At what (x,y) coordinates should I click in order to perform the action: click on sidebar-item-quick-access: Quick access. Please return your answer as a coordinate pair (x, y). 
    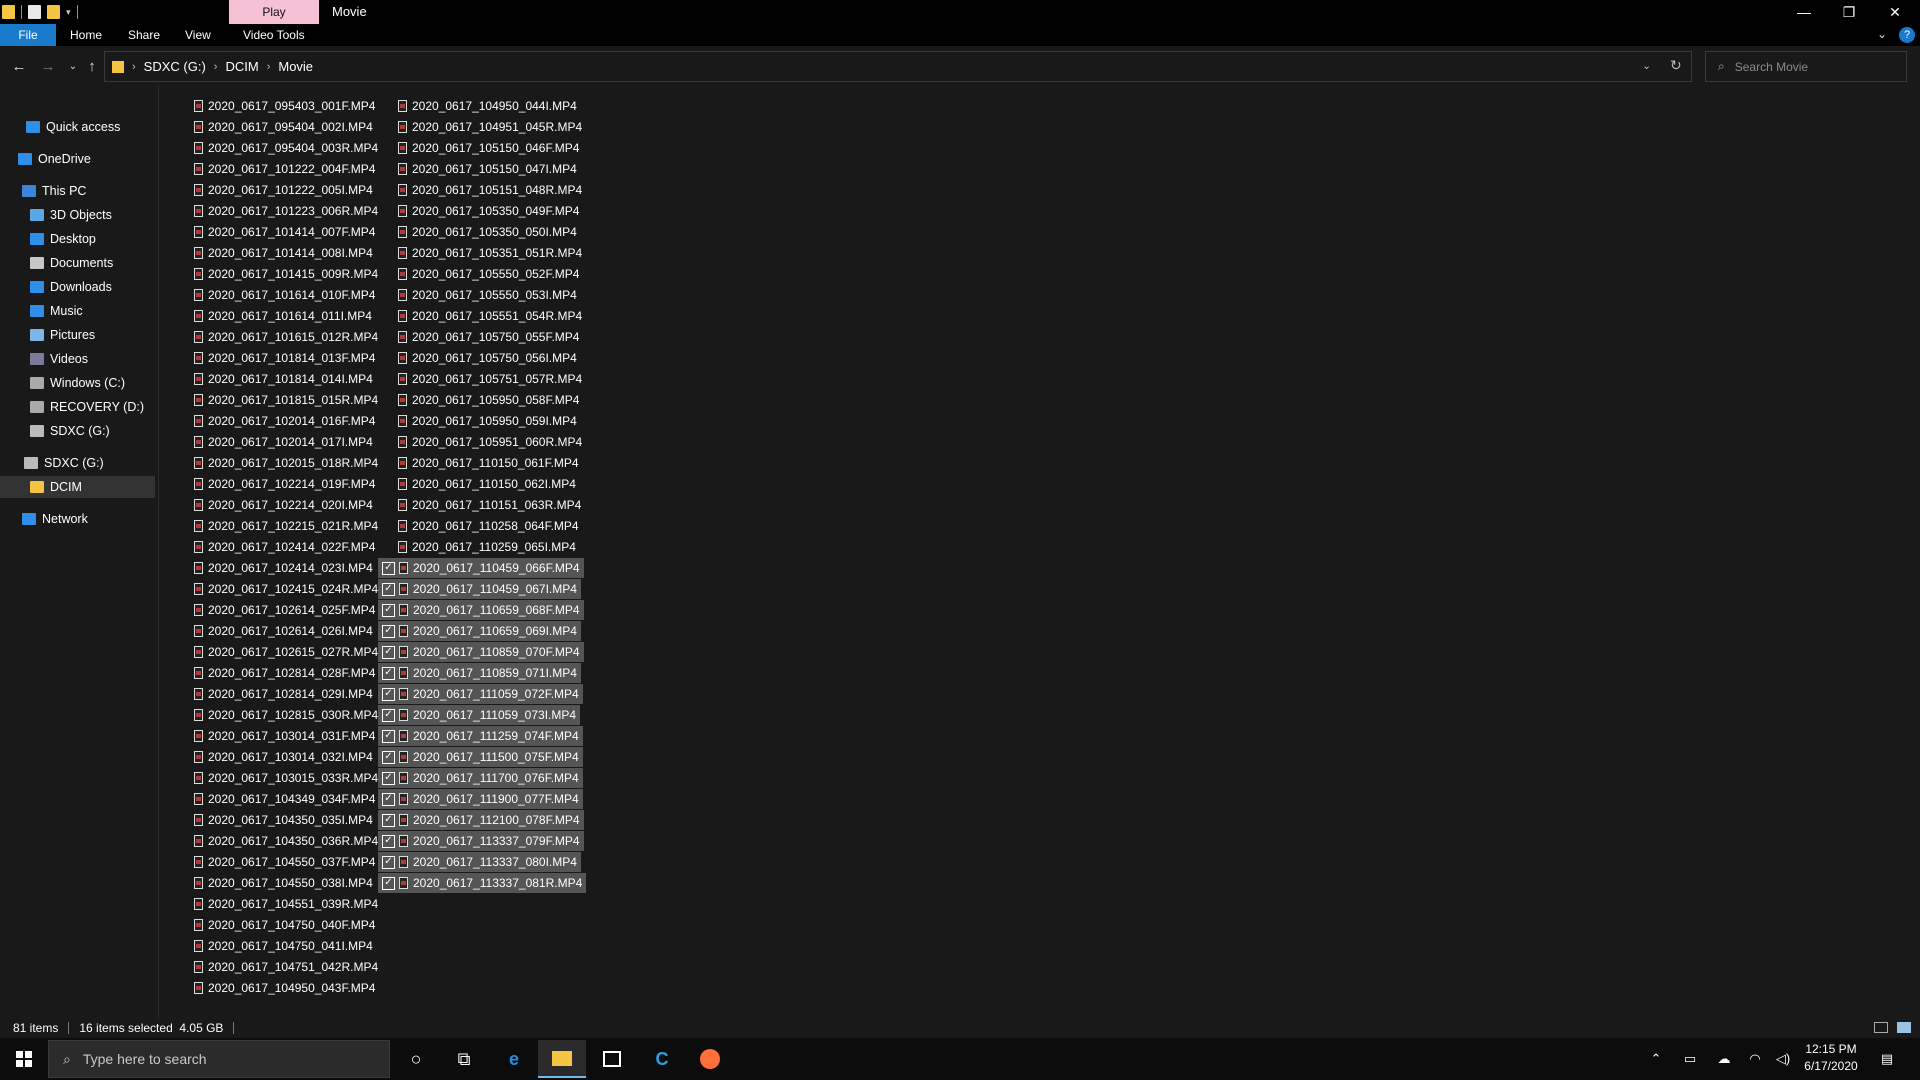
    Looking at the image, I should click on (77, 127).